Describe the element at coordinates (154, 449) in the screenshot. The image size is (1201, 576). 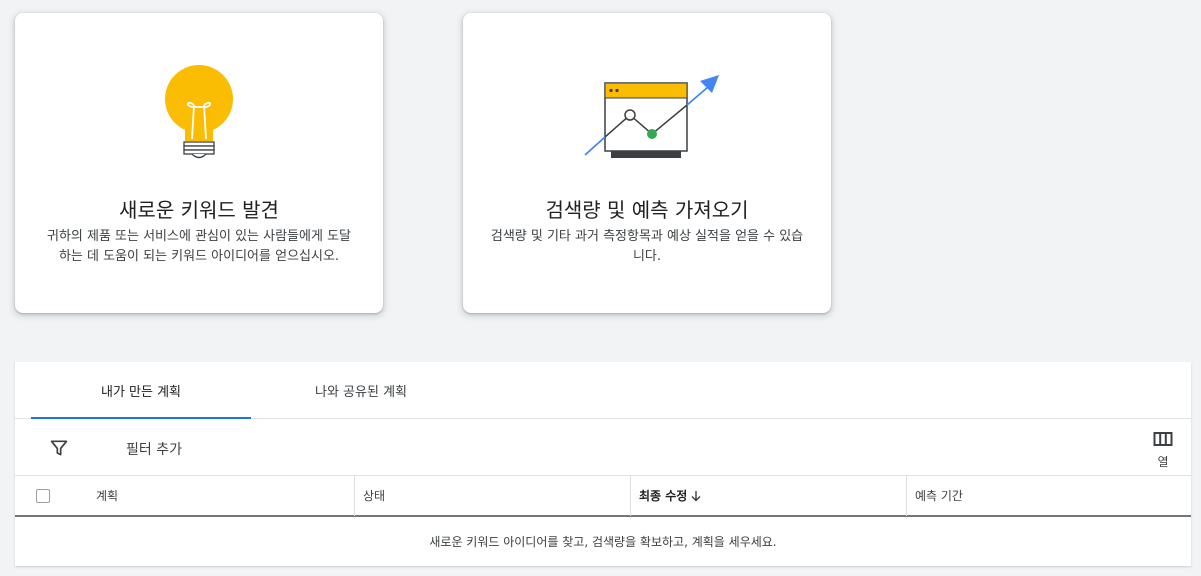
I see `add-filter-button: 필터 추가` at that location.